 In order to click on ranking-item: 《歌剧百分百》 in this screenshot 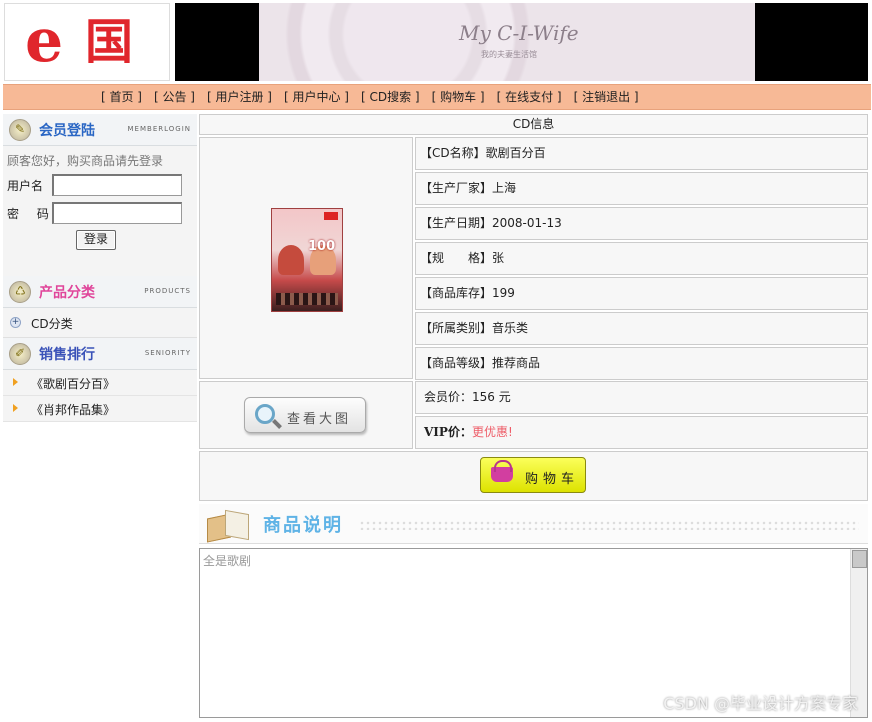, I will do `click(100, 383)`.